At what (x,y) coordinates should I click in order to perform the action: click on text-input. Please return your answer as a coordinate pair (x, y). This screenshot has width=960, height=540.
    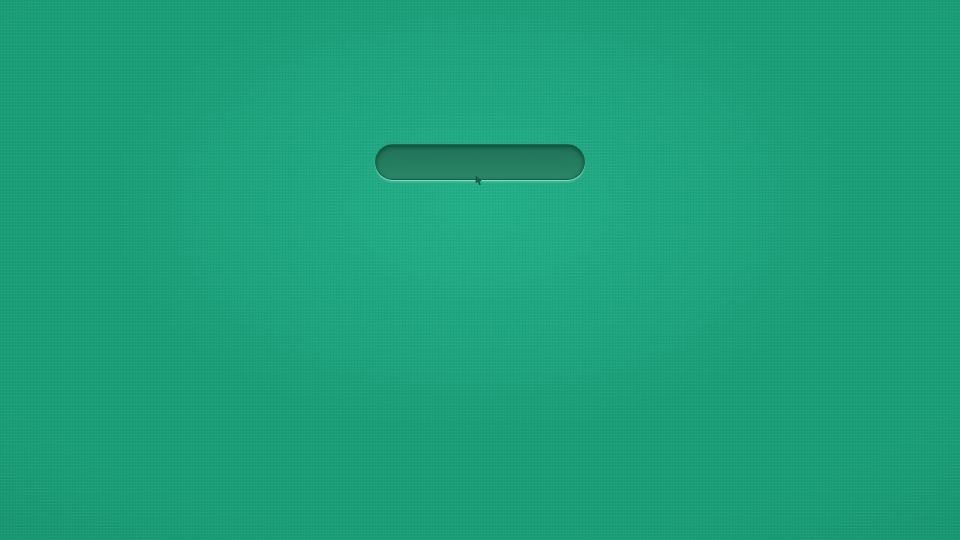
    Looking at the image, I should click on (480, 162).